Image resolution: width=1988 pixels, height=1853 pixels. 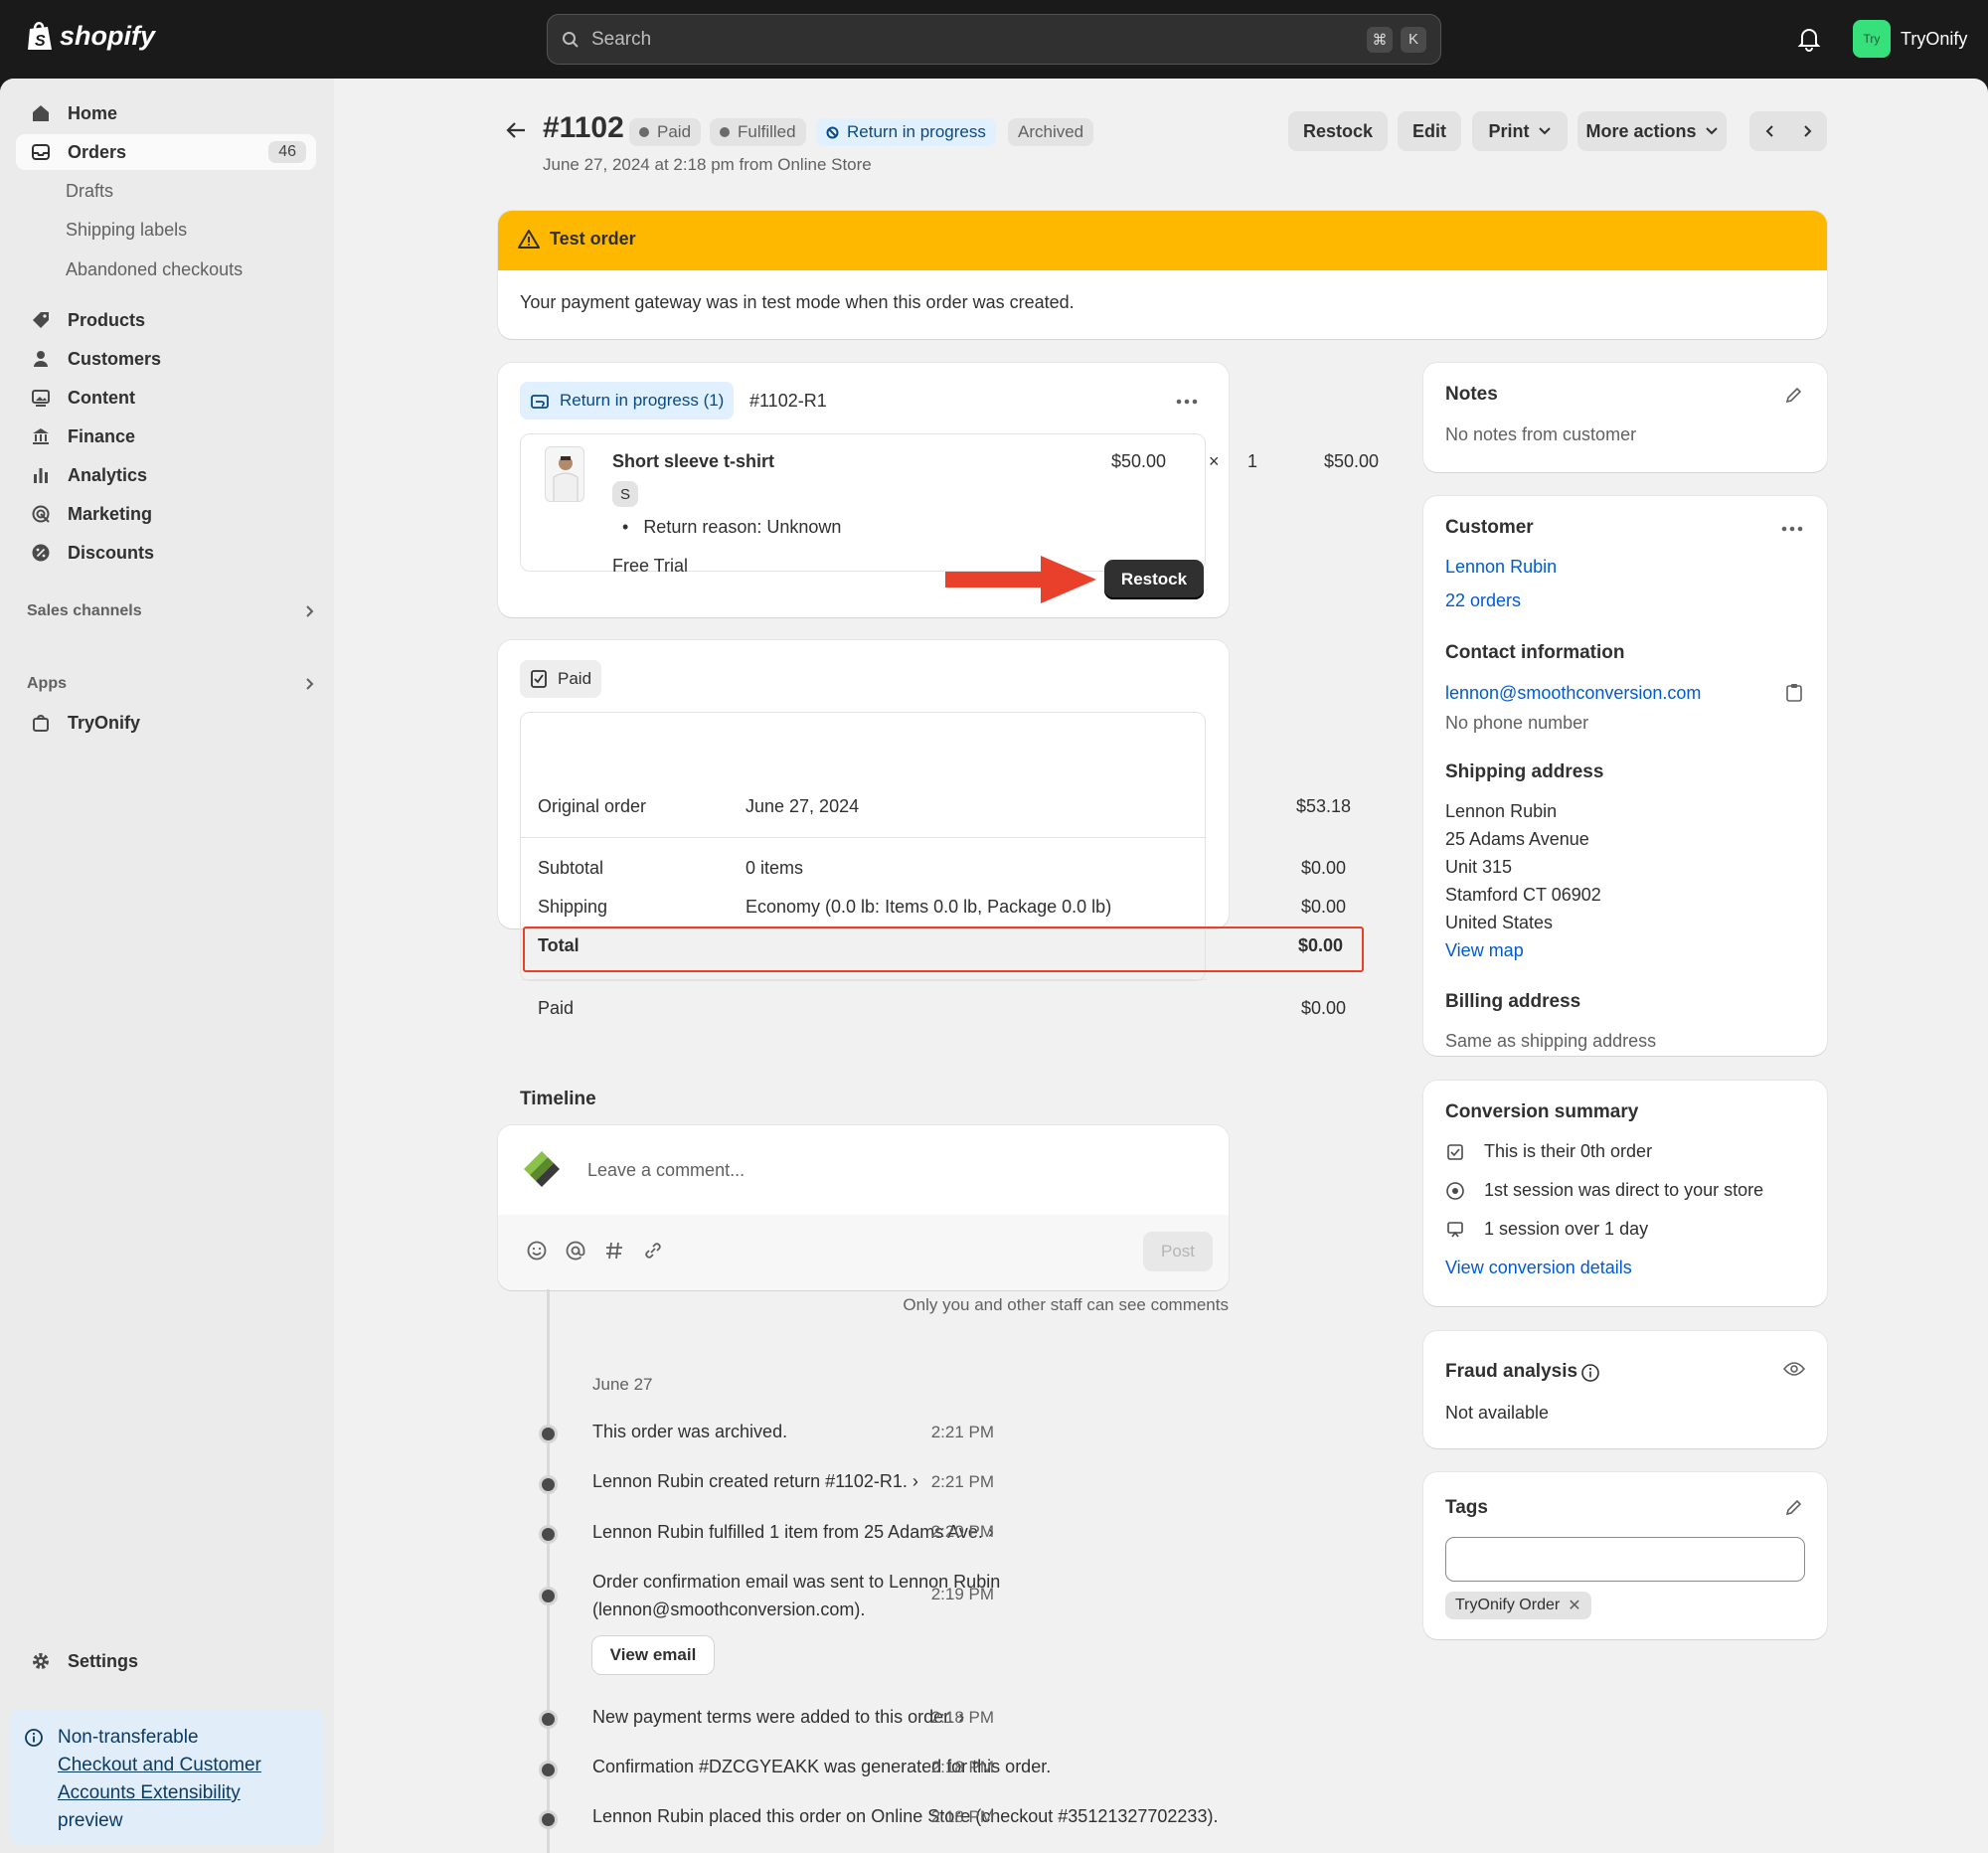 I want to click on notes-title: Notes, so click(x=1471, y=395).